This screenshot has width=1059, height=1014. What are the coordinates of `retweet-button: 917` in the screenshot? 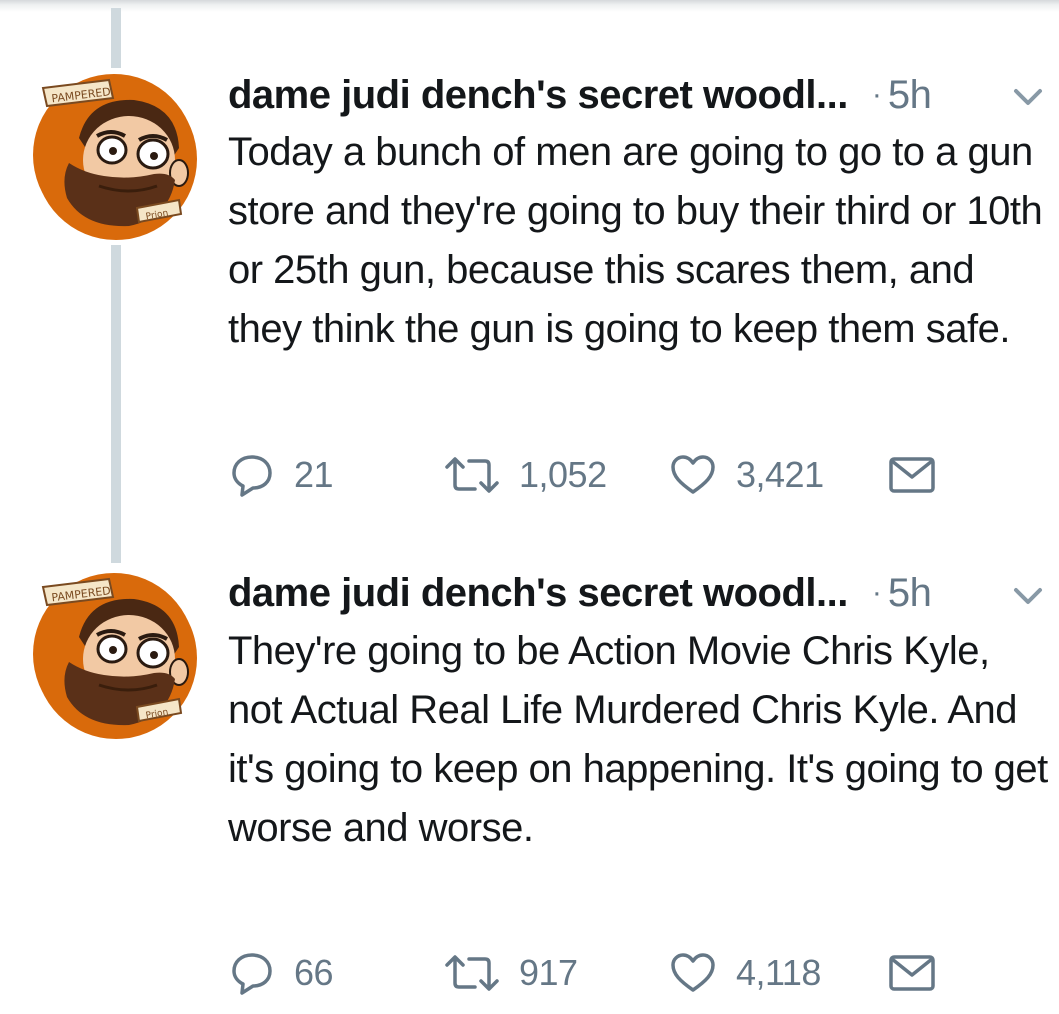 It's located at (510, 973).